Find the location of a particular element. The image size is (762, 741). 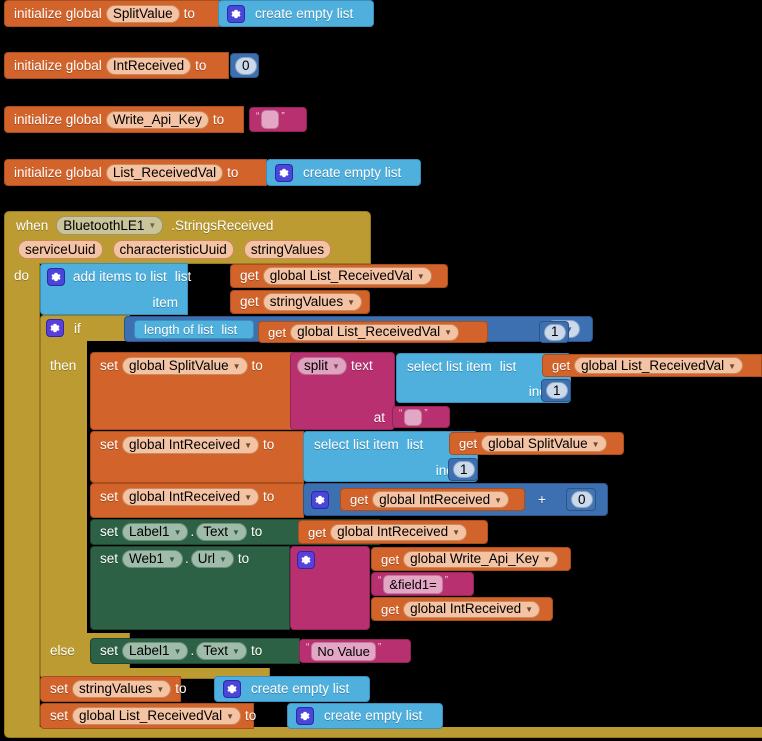

block-init-global-intreceived: initialize global IntReceived to is located at coordinates (116, 65).